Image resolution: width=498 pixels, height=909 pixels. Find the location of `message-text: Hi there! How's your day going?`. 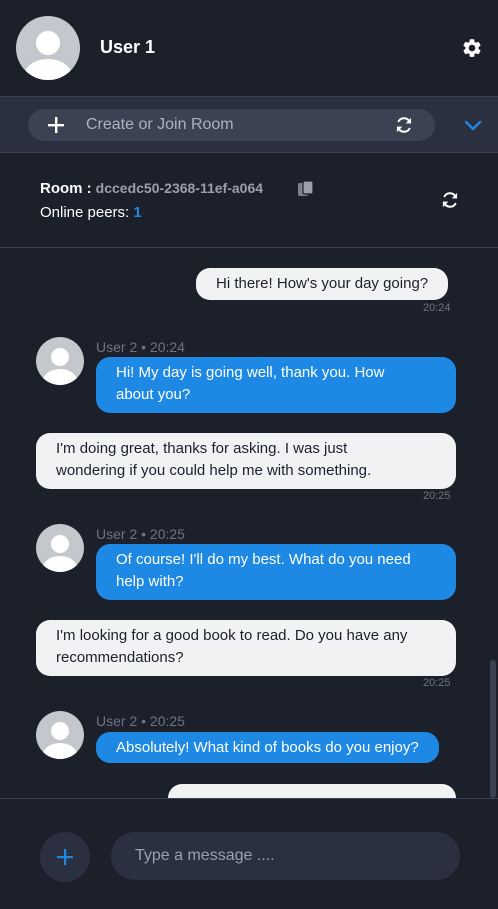

message-text: Hi there! How's your day going? is located at coordinates (322, 283).